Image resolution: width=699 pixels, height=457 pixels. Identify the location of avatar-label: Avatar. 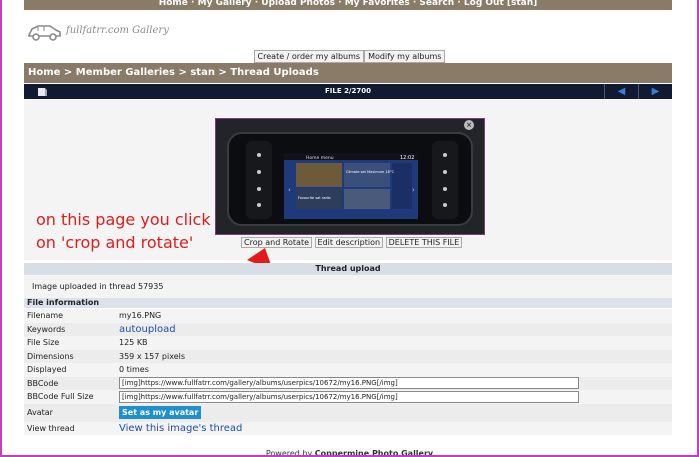
(70, 412).